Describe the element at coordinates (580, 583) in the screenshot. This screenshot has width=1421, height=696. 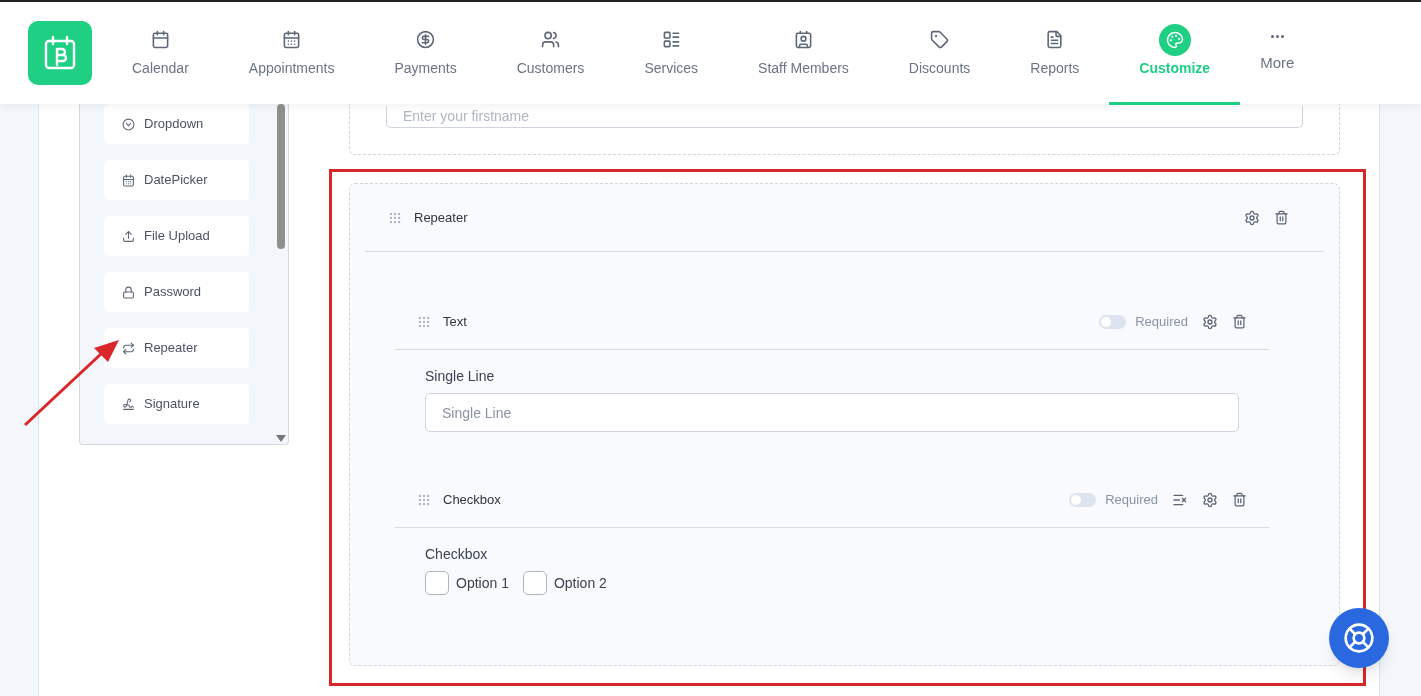
I see `option-label: Option 2` at that location.